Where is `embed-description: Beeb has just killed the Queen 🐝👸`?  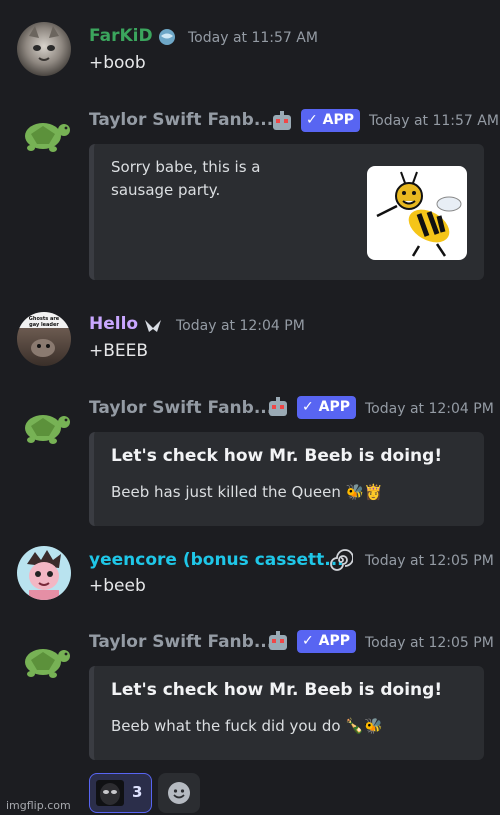 embed-description: Beeb has just killed the Queen 🐝👸 is located at coordinates (247, 492).